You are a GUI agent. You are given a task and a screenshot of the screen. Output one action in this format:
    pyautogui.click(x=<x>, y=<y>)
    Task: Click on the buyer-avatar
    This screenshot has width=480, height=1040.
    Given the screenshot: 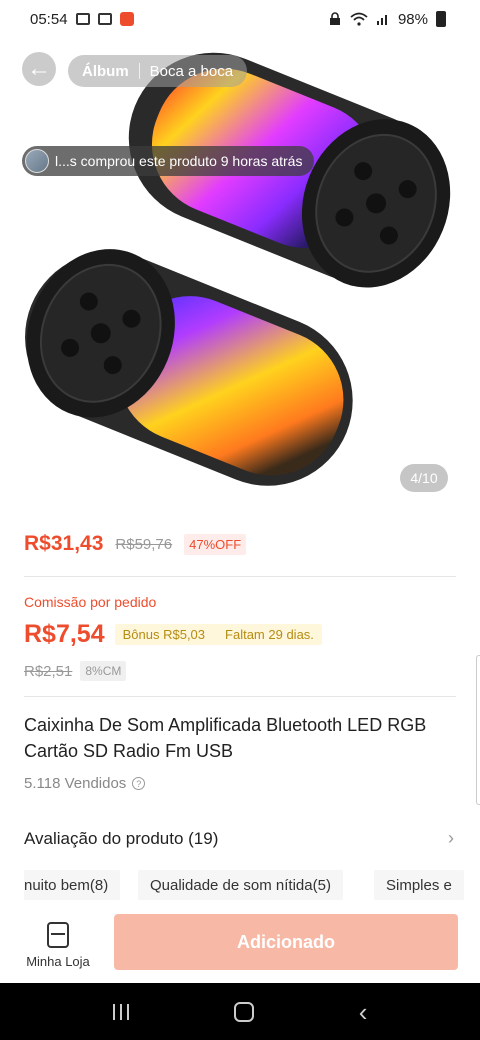 What is the action you would take?
    pyautogui.click(x=37, y=161)
    